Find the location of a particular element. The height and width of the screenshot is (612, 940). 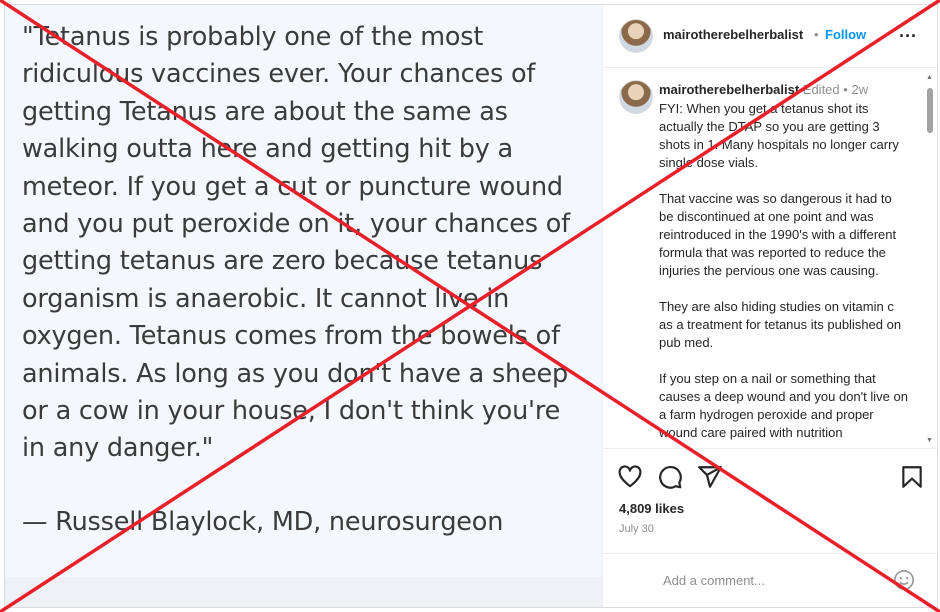

comment-bubble-icon is located at coordinates (670, 477).